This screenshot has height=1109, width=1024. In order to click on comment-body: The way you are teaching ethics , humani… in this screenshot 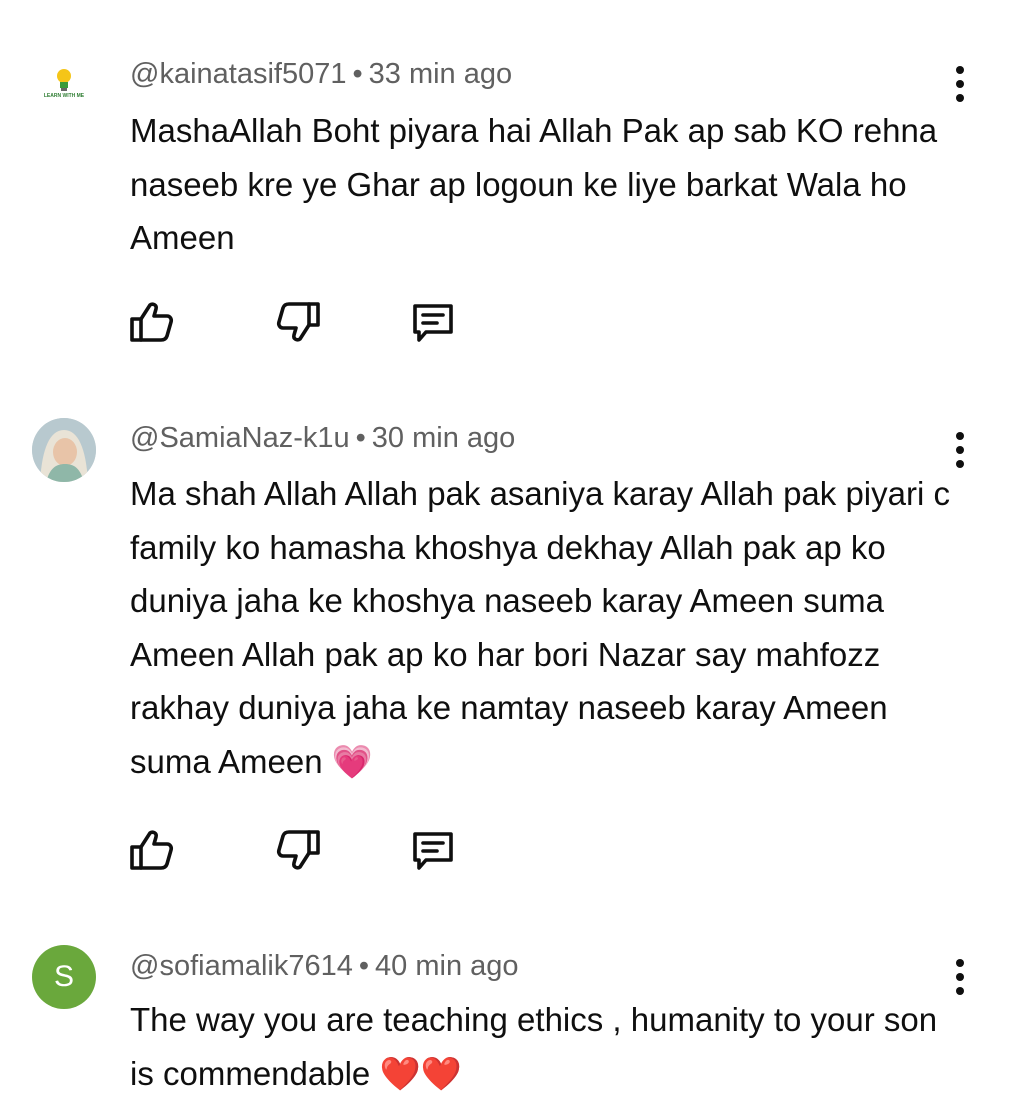, I will do `click(534, 1046)`.